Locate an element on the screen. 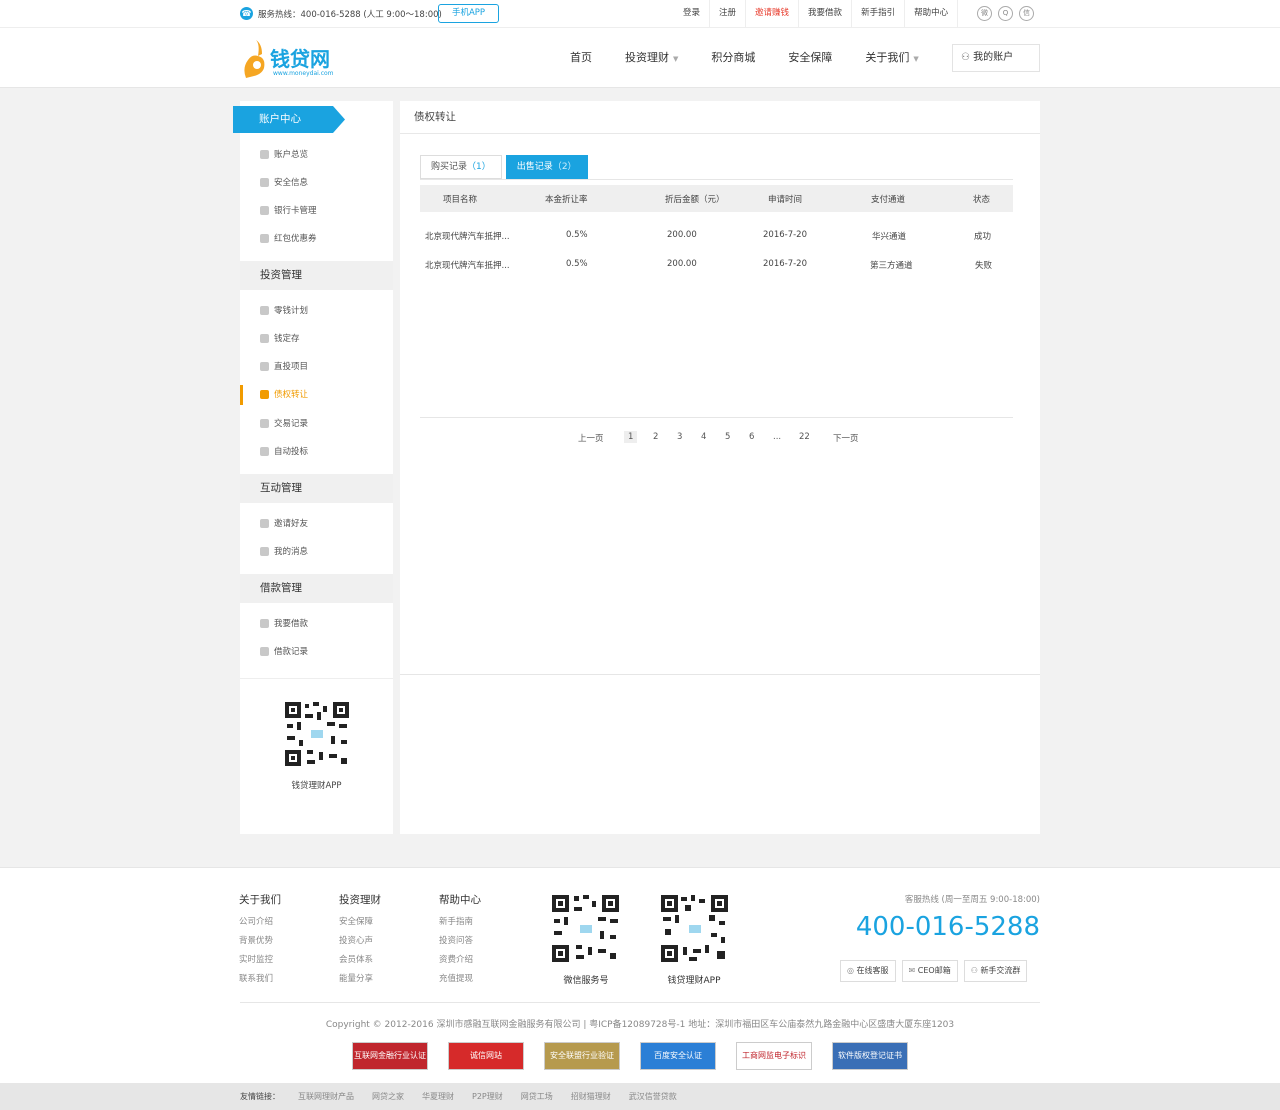  qq-icon: Q is located at coordinates (1005, 13).